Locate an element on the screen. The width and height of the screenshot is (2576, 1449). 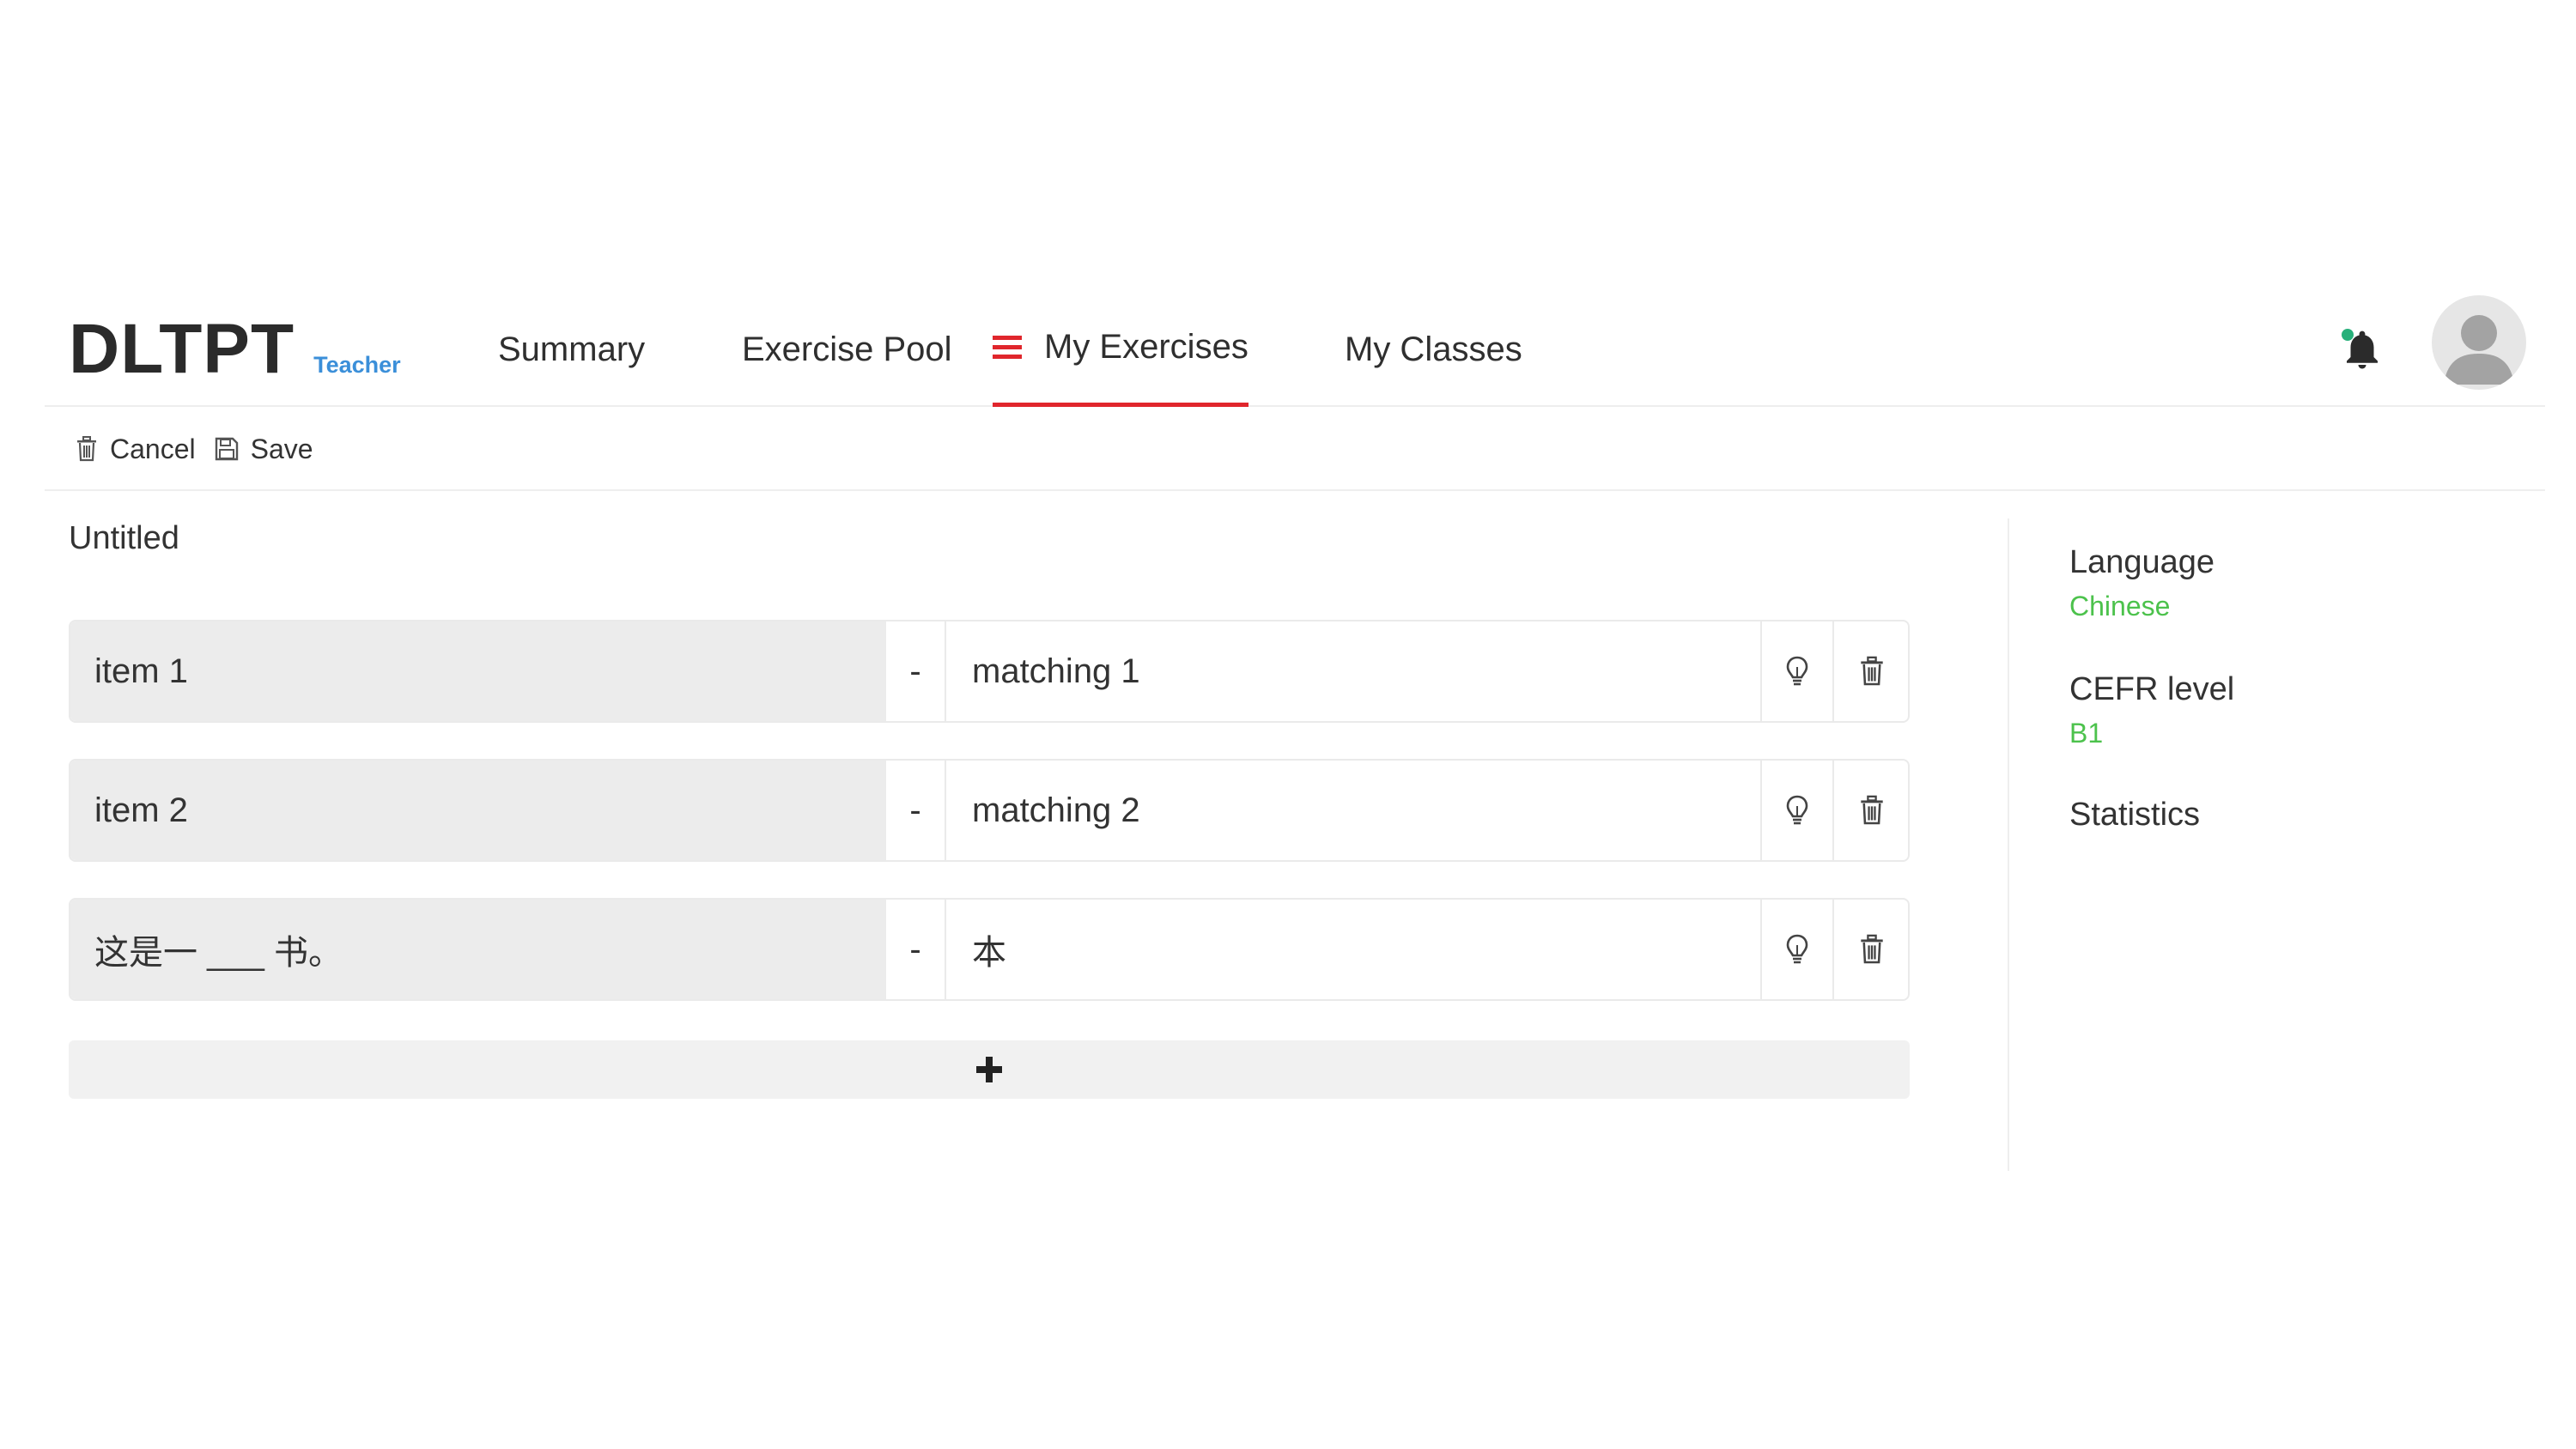
cefr-level-label: CEFR level is located at coordinates (2152, 689).